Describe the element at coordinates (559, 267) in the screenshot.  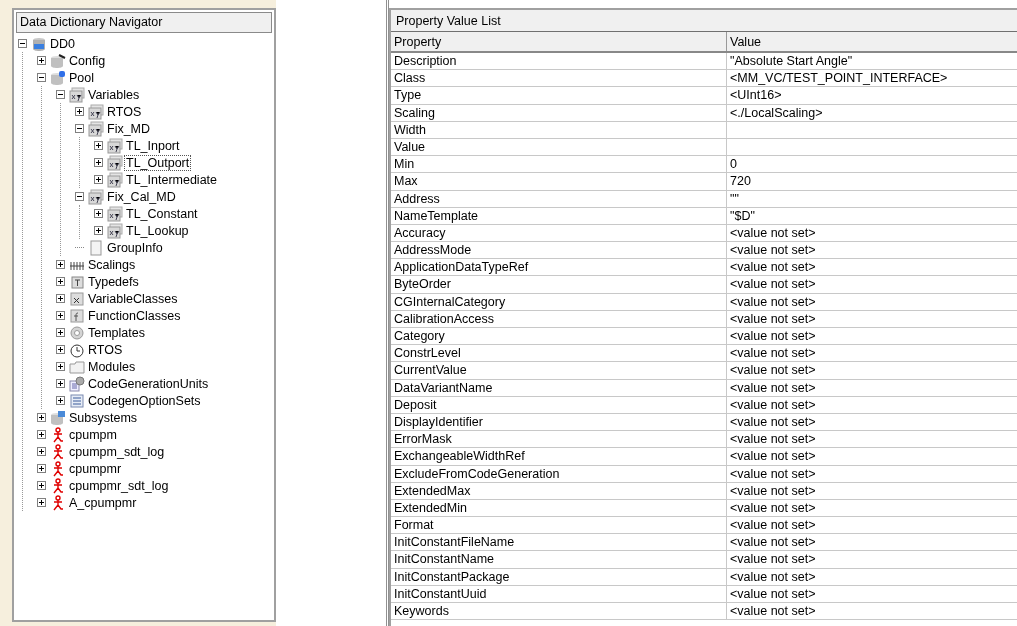
I see `property-cell: ApplicationDataTypeRef` at that location.